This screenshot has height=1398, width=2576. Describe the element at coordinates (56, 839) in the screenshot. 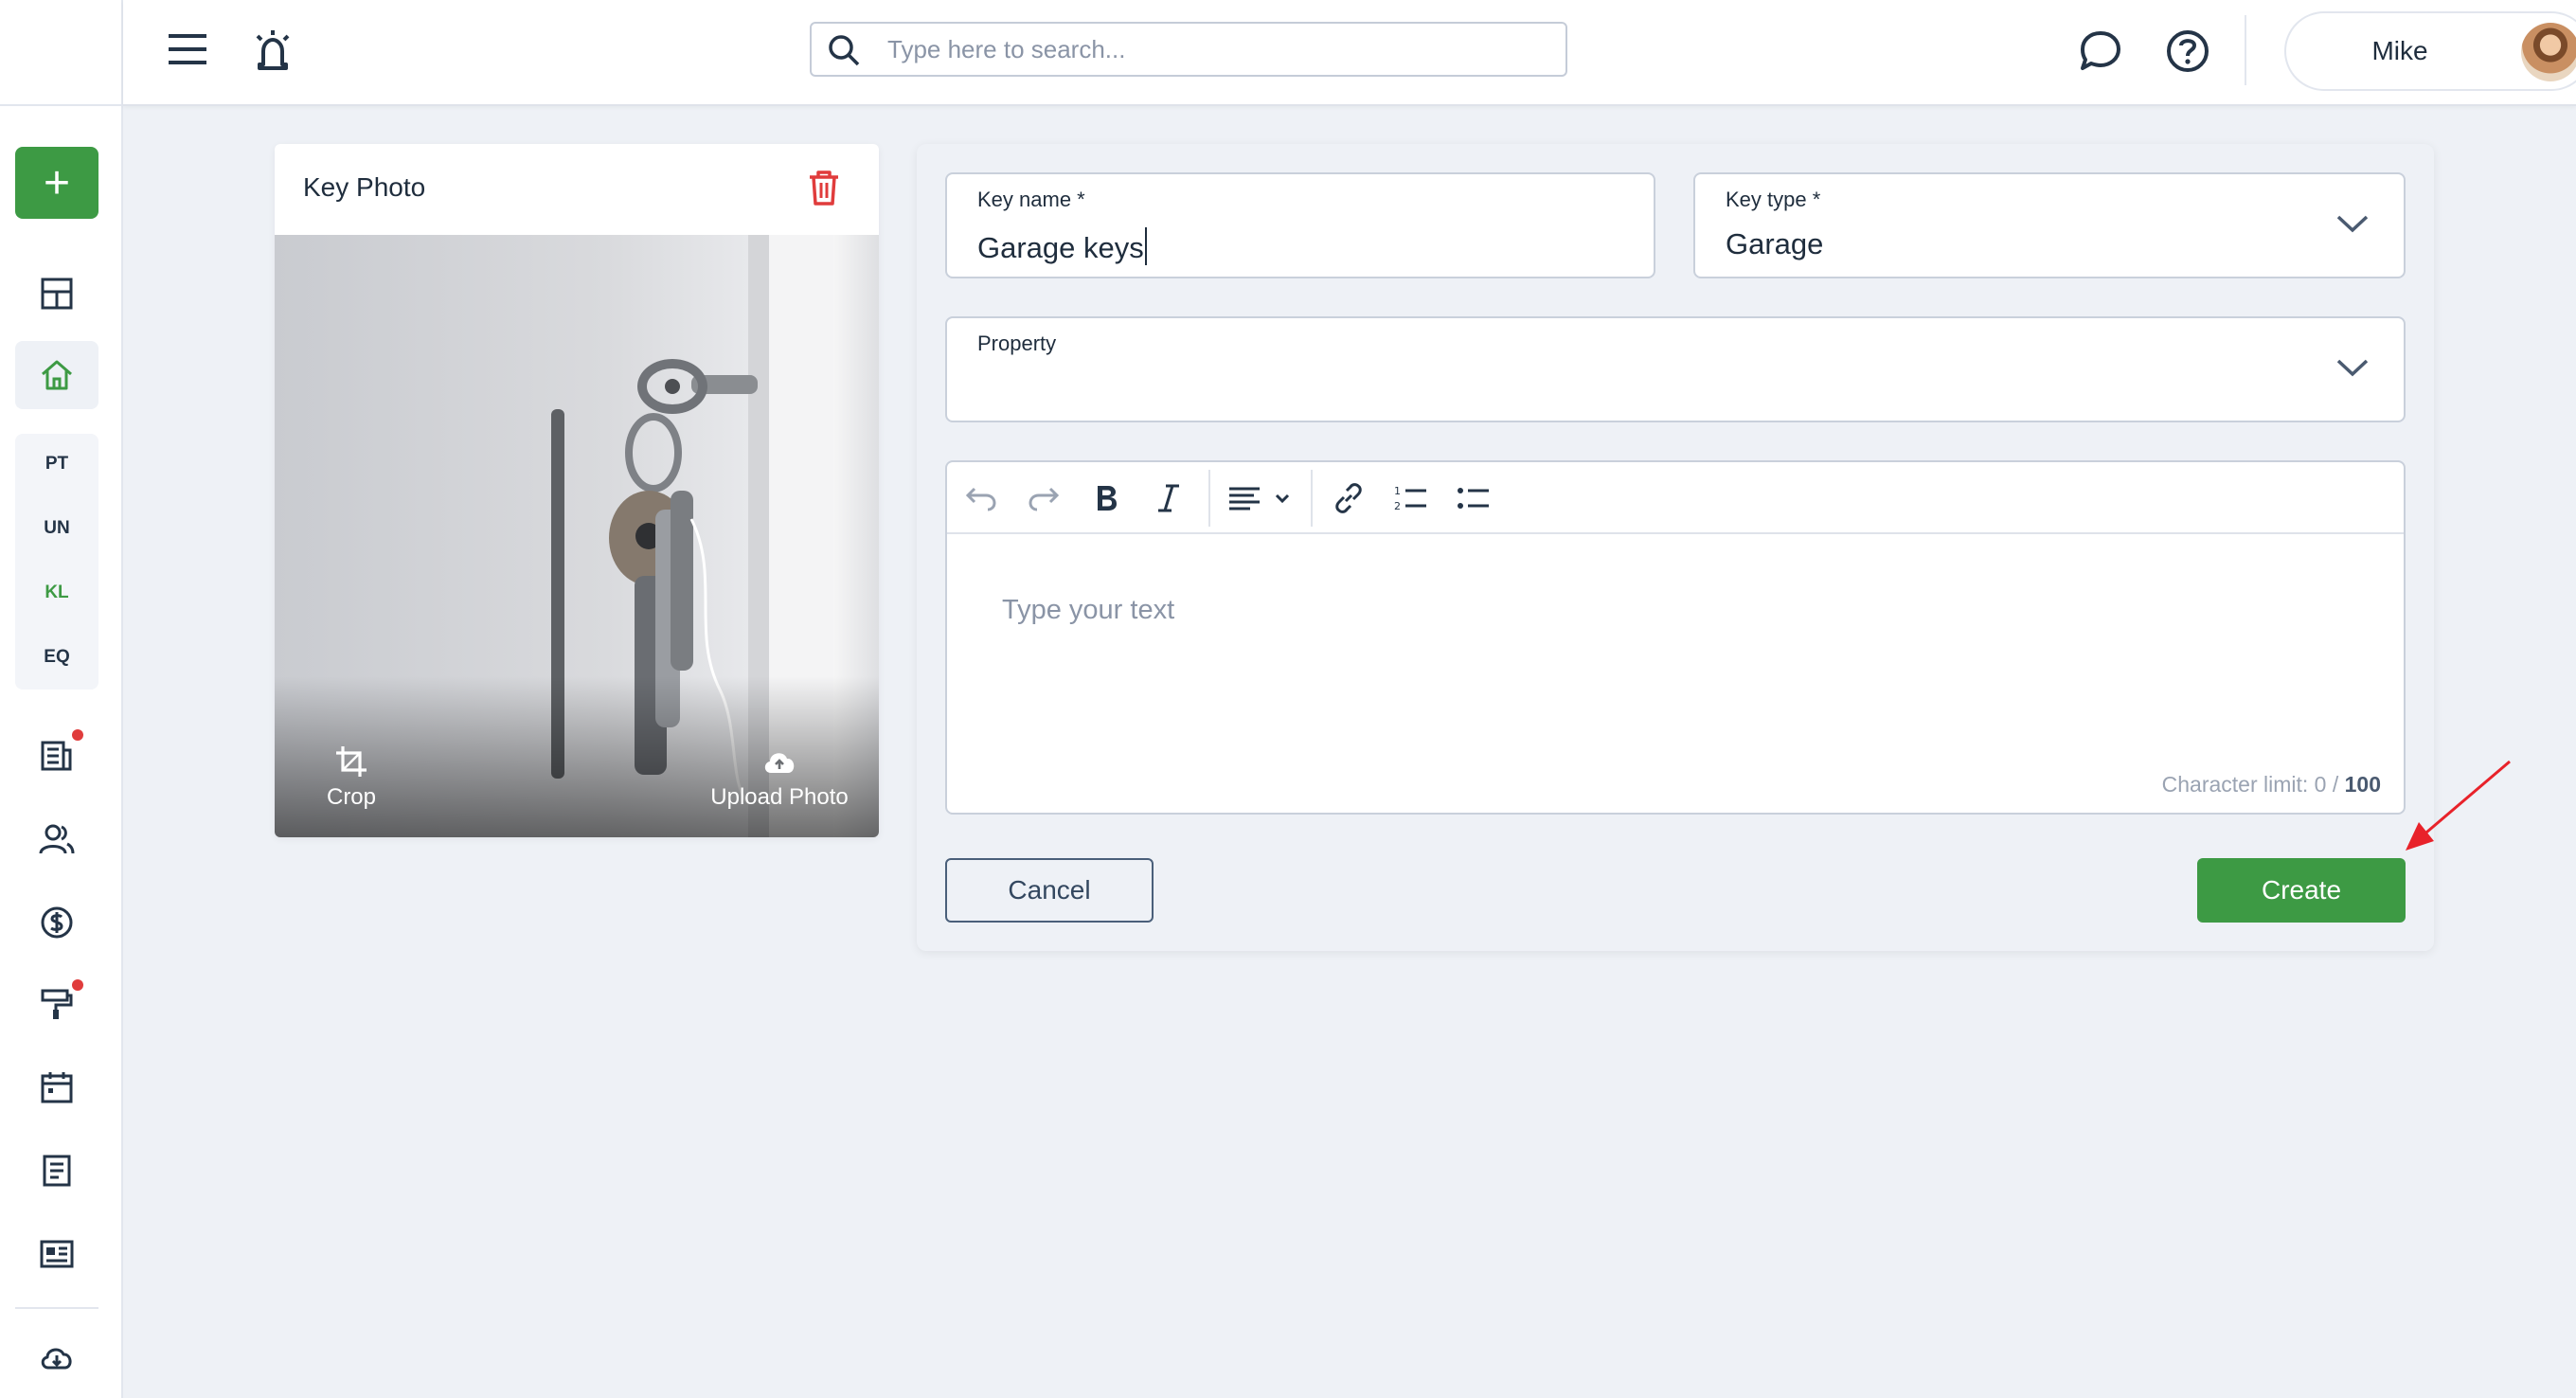

I see `people-icon` at that location.